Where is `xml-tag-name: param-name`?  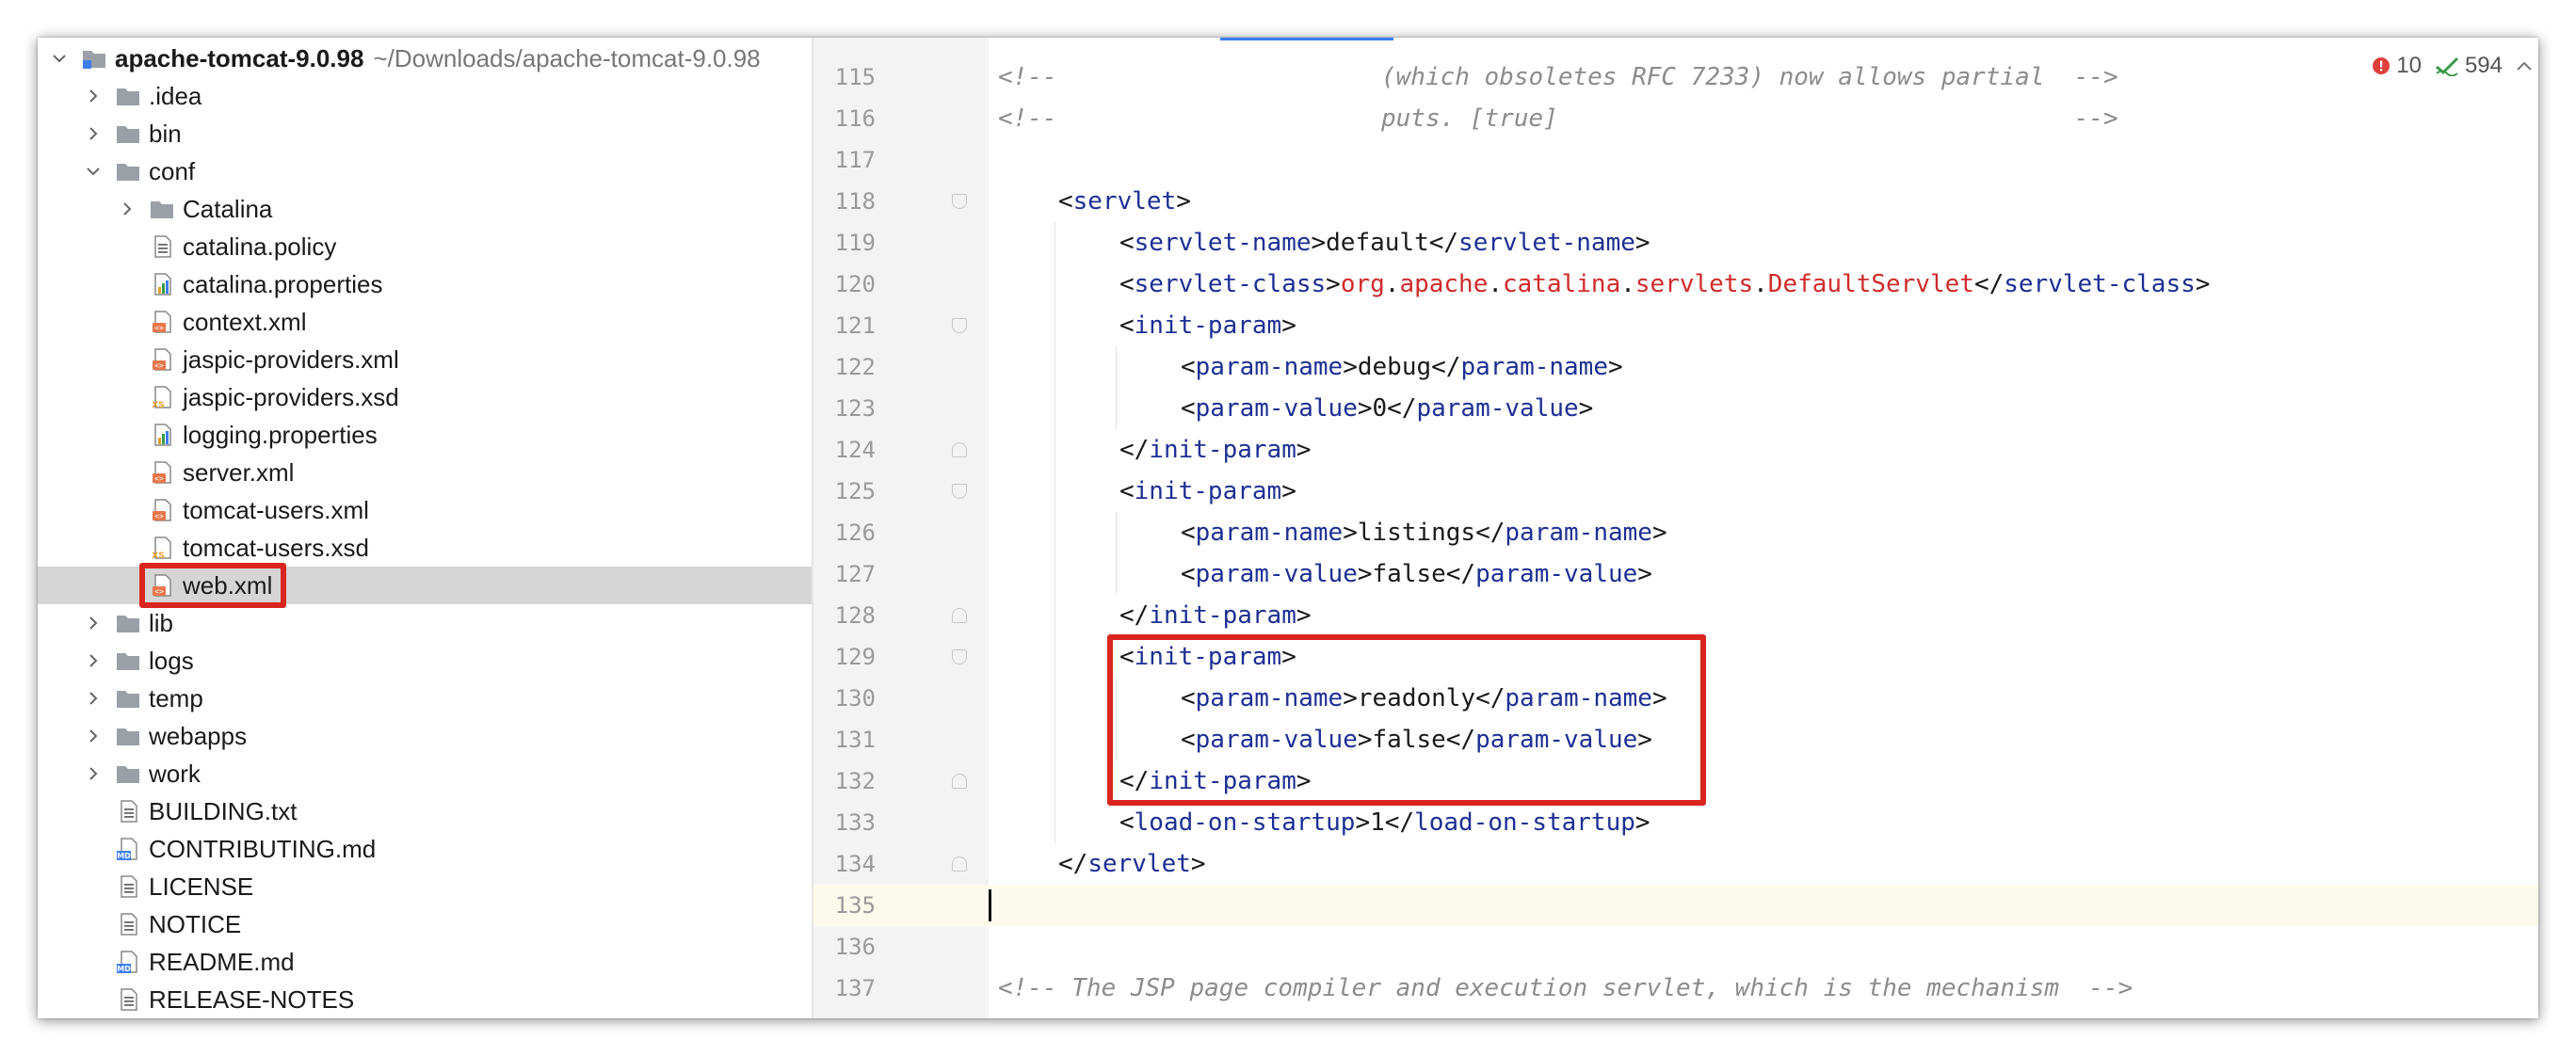 xml-tag-name: param-name is located at coordinates (1269, 533).